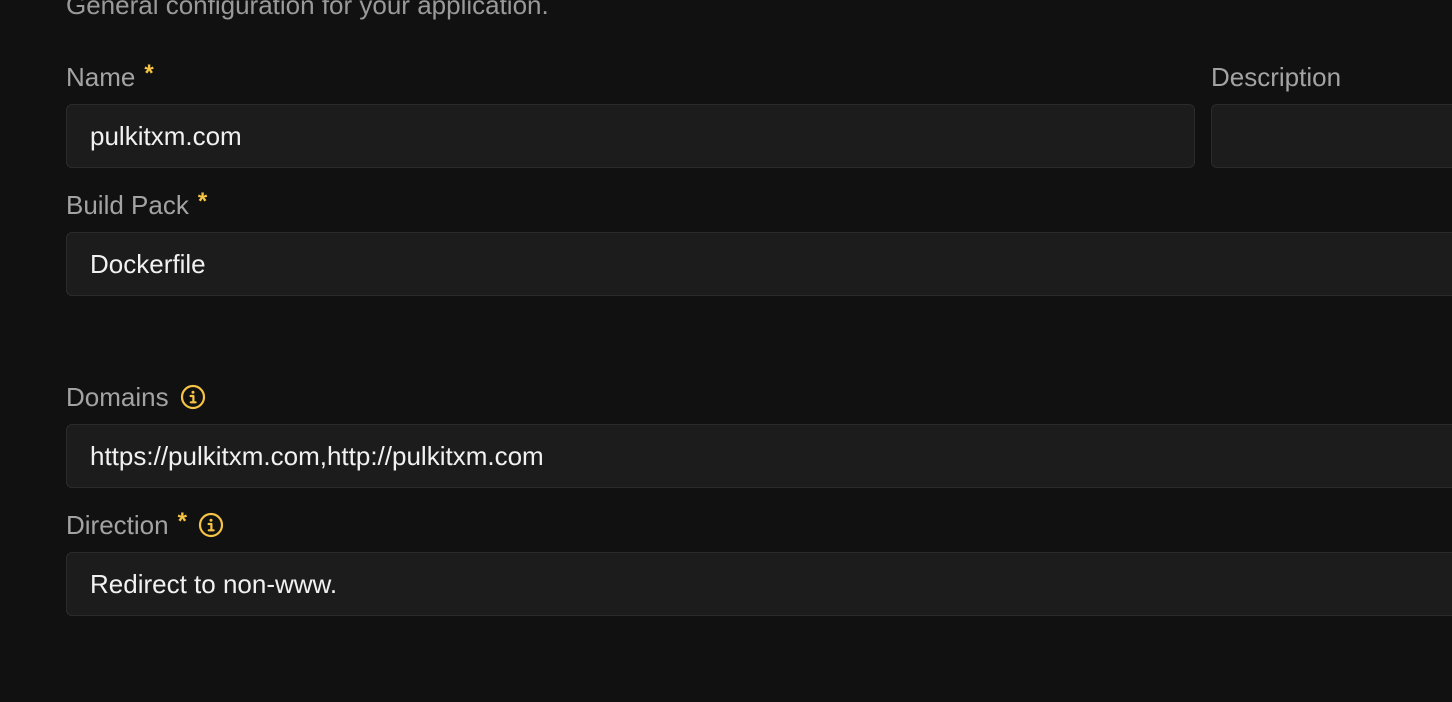 The width and height of the screenshot is (1452, 702). What do you see at coordinates (127, 204) in the screenshot?
I see `build-pack-label-text: Build Pack` at bounding box center [127, 204].